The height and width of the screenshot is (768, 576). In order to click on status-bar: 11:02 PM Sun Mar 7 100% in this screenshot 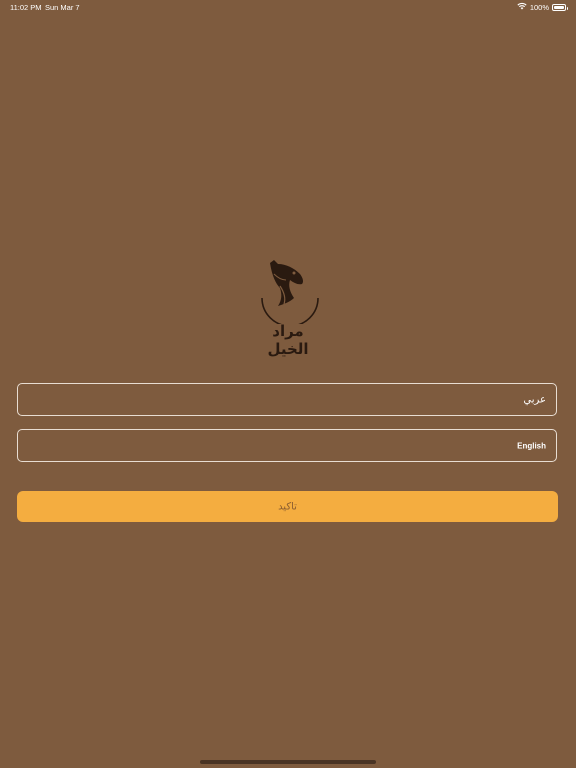, I will do `click(288, 7)`.